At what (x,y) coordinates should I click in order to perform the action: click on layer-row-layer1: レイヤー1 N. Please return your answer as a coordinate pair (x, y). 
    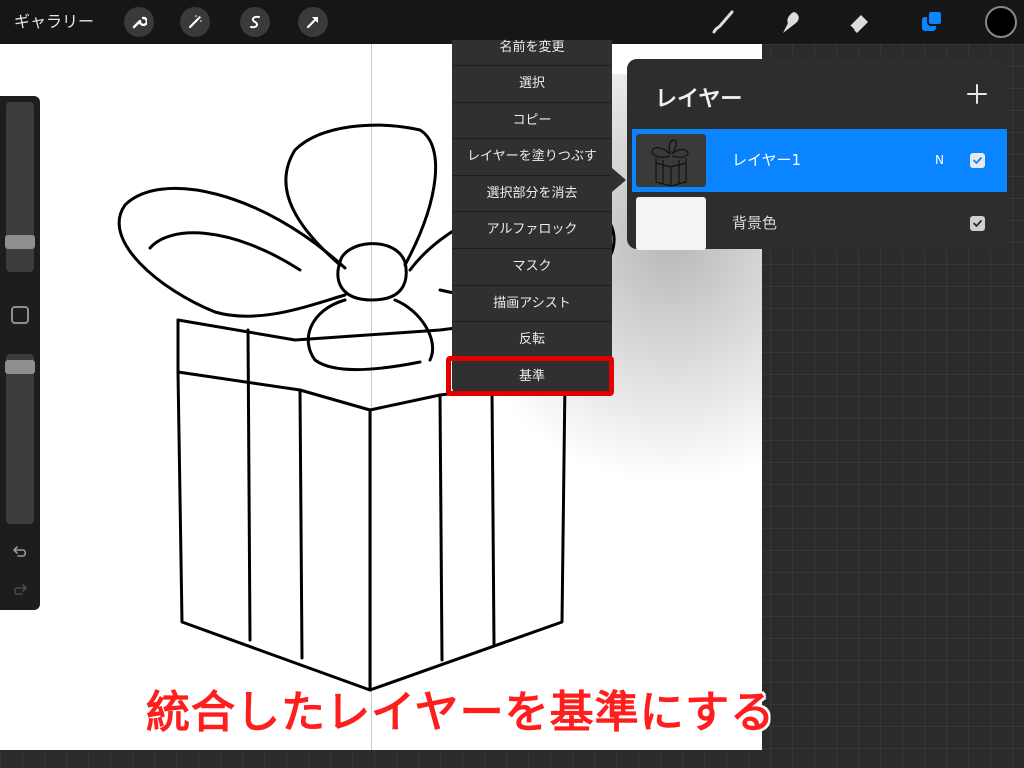
    Looking at the image, I should click on (819, 160).